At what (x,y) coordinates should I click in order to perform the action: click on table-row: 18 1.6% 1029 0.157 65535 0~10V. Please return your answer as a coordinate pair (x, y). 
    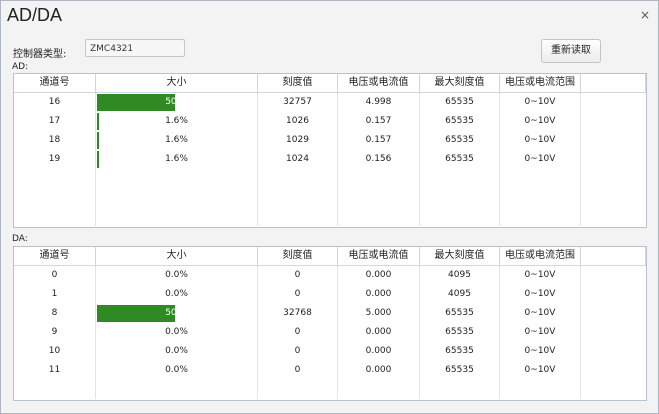
    Looking at the image, I should click on (330, 140).